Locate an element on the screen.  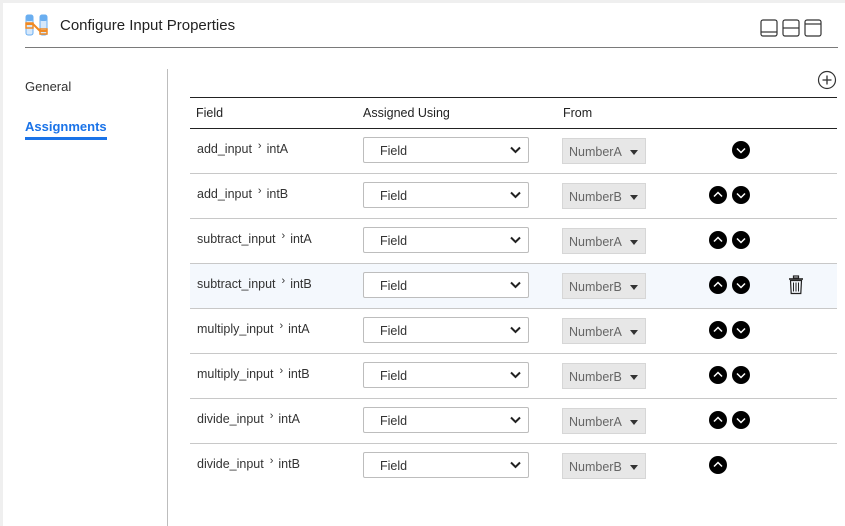
layout-toggle-group is located at coordinates (791, 28).